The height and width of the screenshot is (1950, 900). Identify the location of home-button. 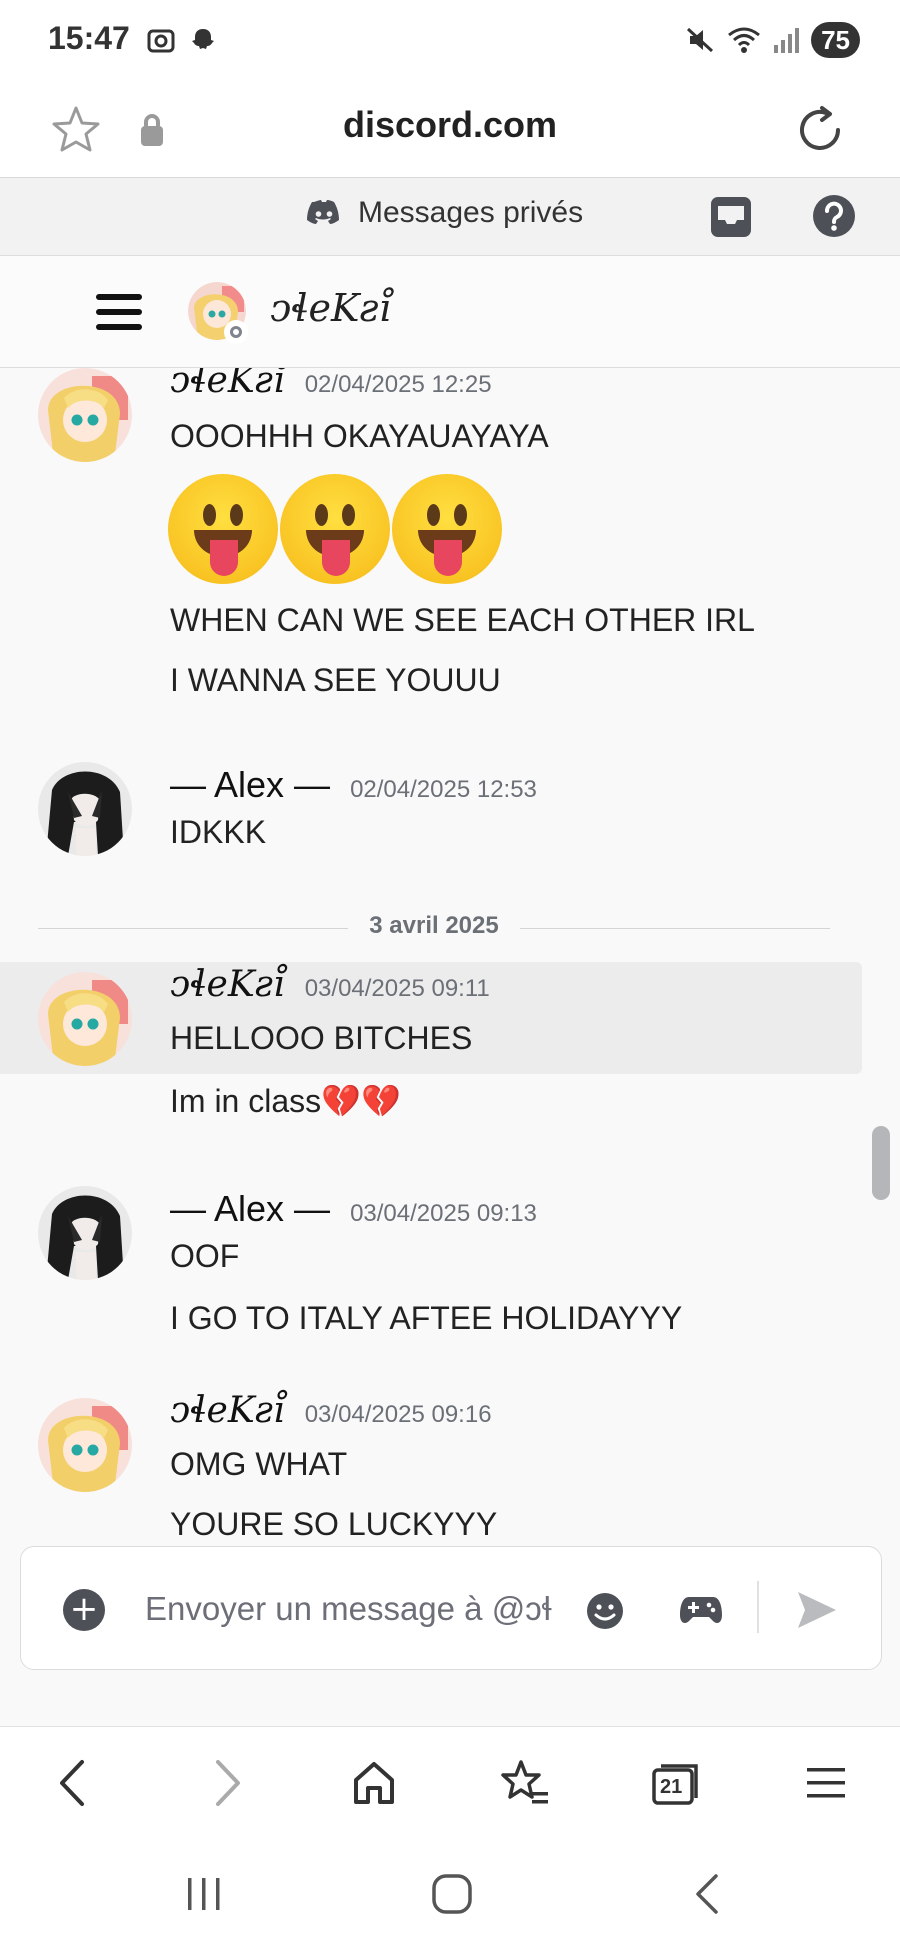
(374, 1783).